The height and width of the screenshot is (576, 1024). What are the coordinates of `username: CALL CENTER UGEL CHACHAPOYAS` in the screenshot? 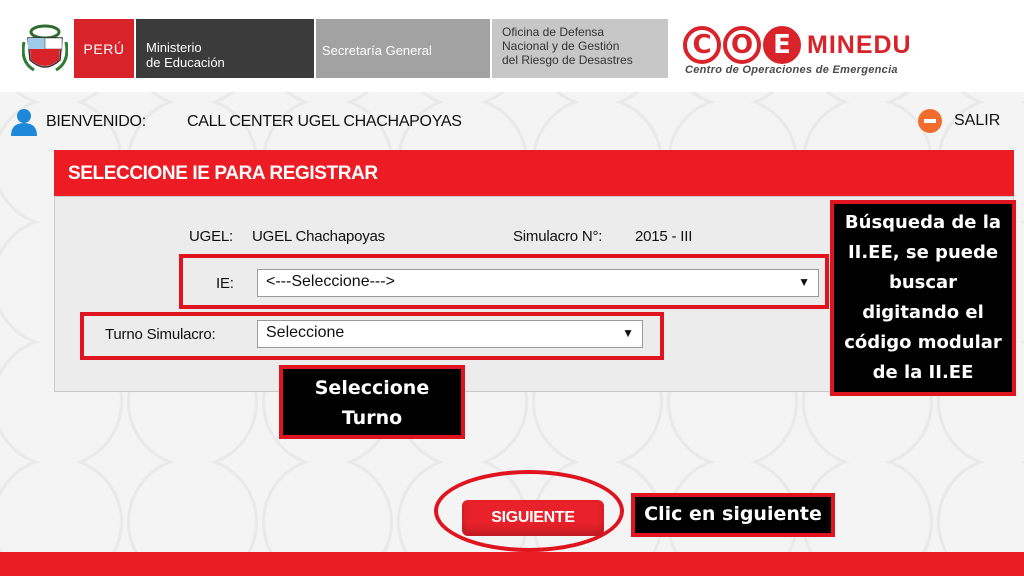 It's located at (324, 121).